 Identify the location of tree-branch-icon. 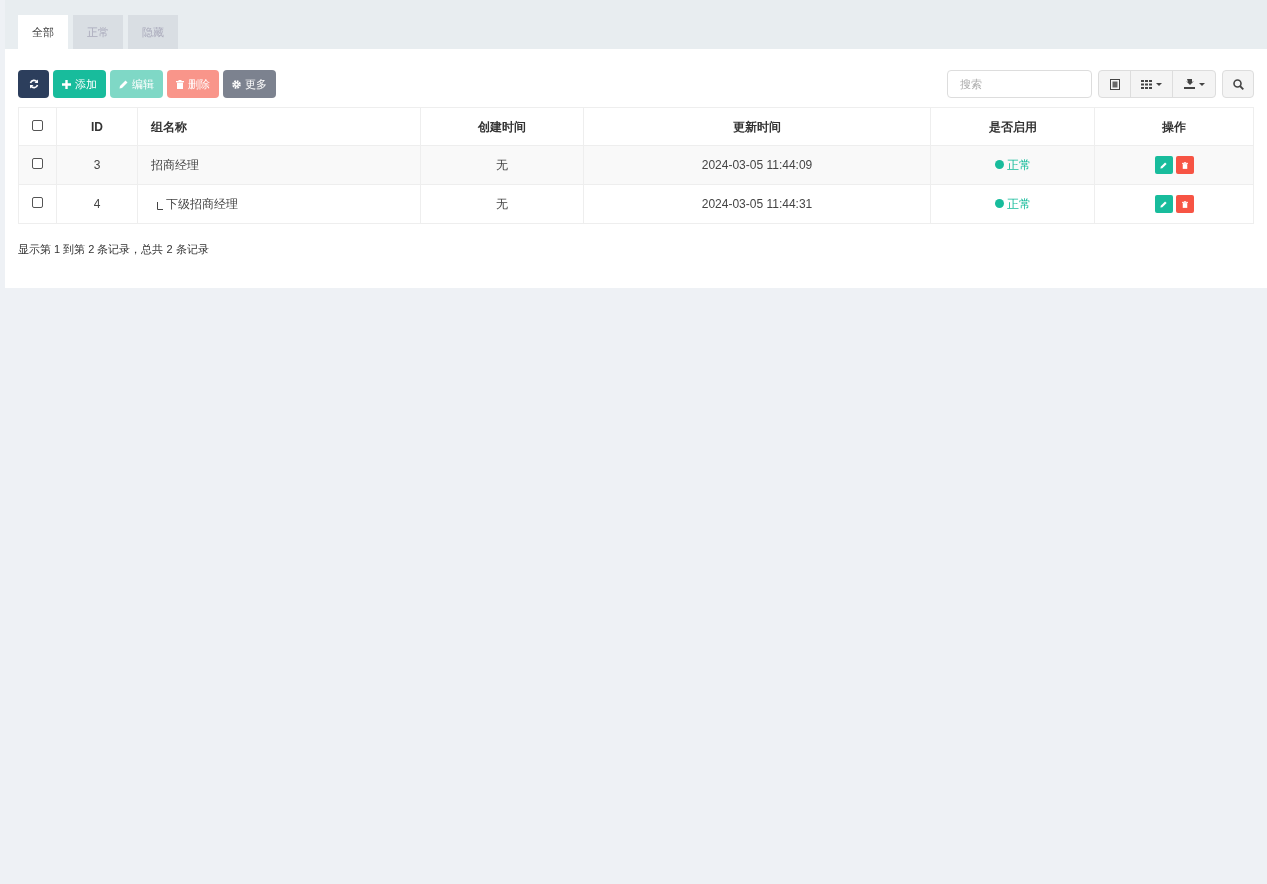
(160, 206).